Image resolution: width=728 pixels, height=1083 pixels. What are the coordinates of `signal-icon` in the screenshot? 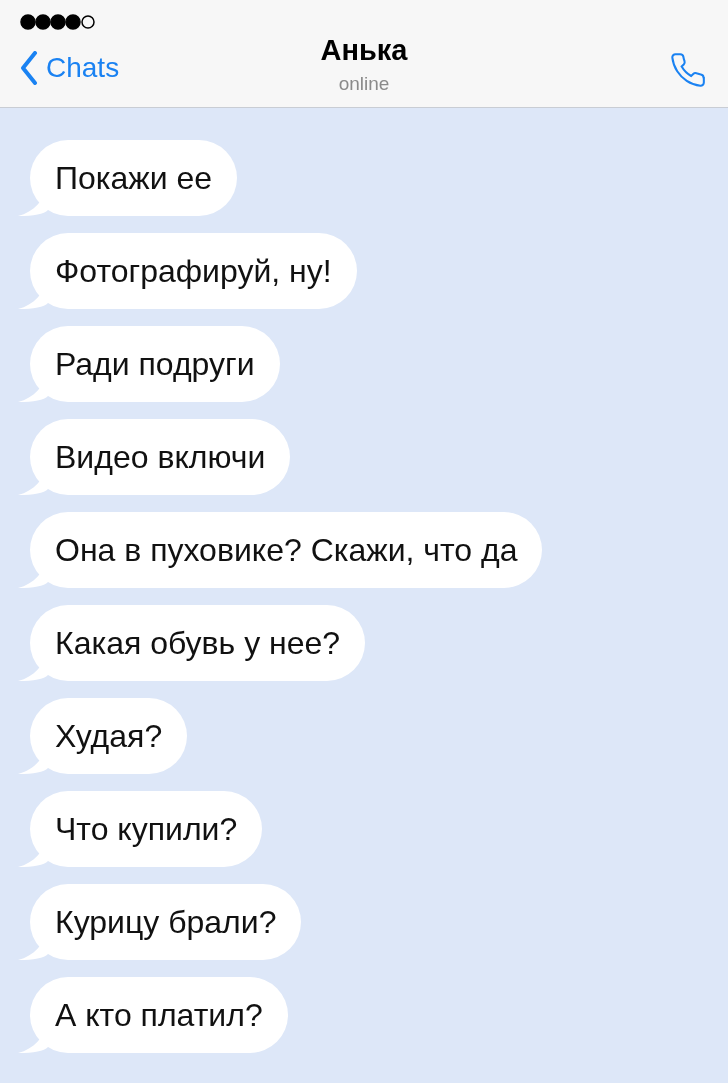 It's located at (58, 22).